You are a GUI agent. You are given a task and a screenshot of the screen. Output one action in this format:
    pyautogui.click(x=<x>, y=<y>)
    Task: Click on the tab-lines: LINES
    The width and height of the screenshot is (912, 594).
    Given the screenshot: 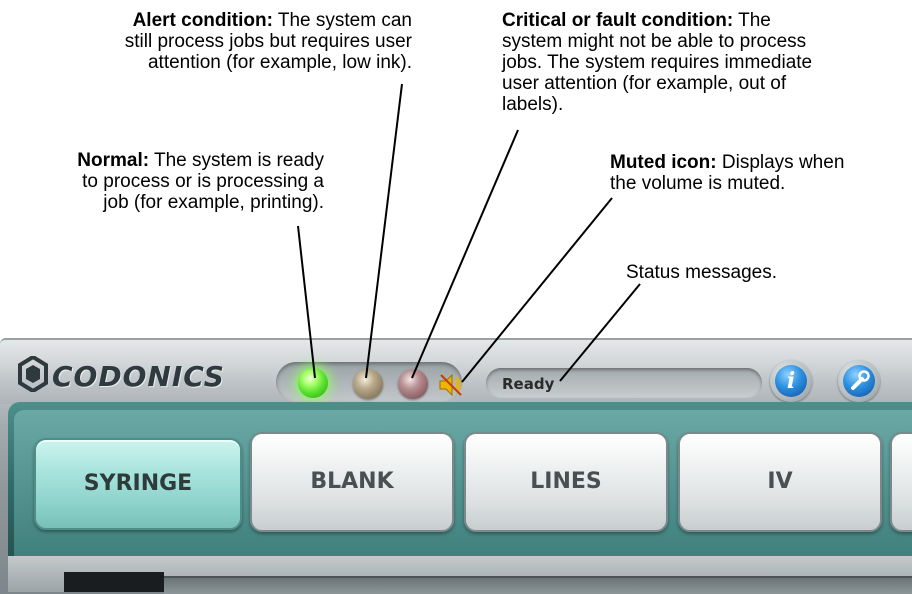 What is the action you would take?
    pyautogui.click(x=566, y=482)
    